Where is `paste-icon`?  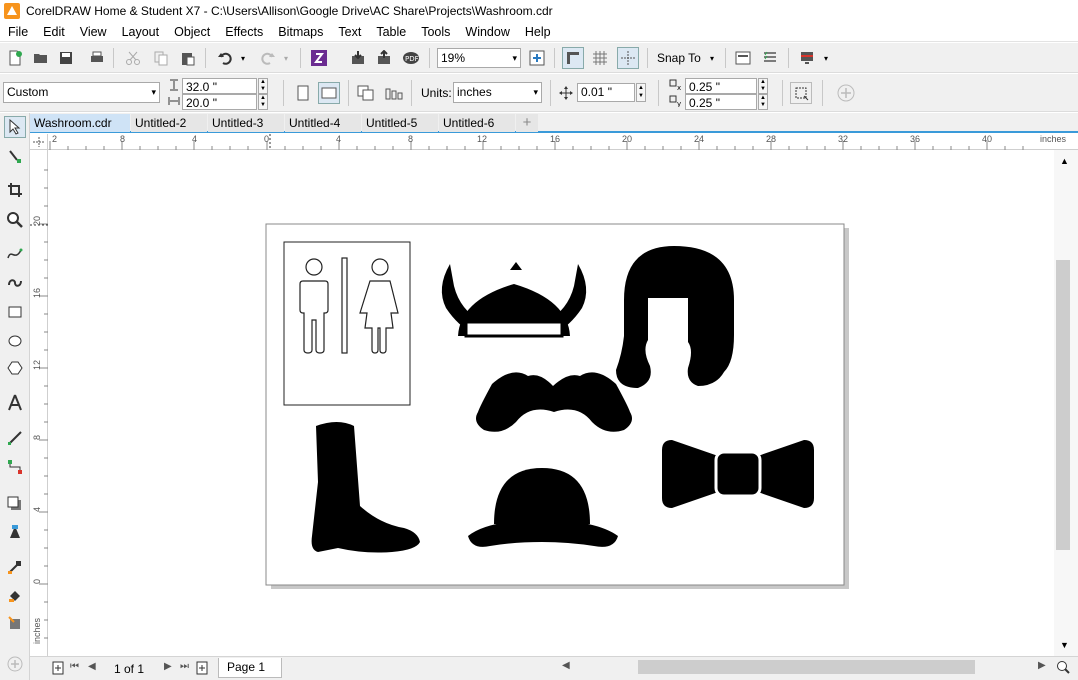 paste-icon is located at coordinates (188, 58).